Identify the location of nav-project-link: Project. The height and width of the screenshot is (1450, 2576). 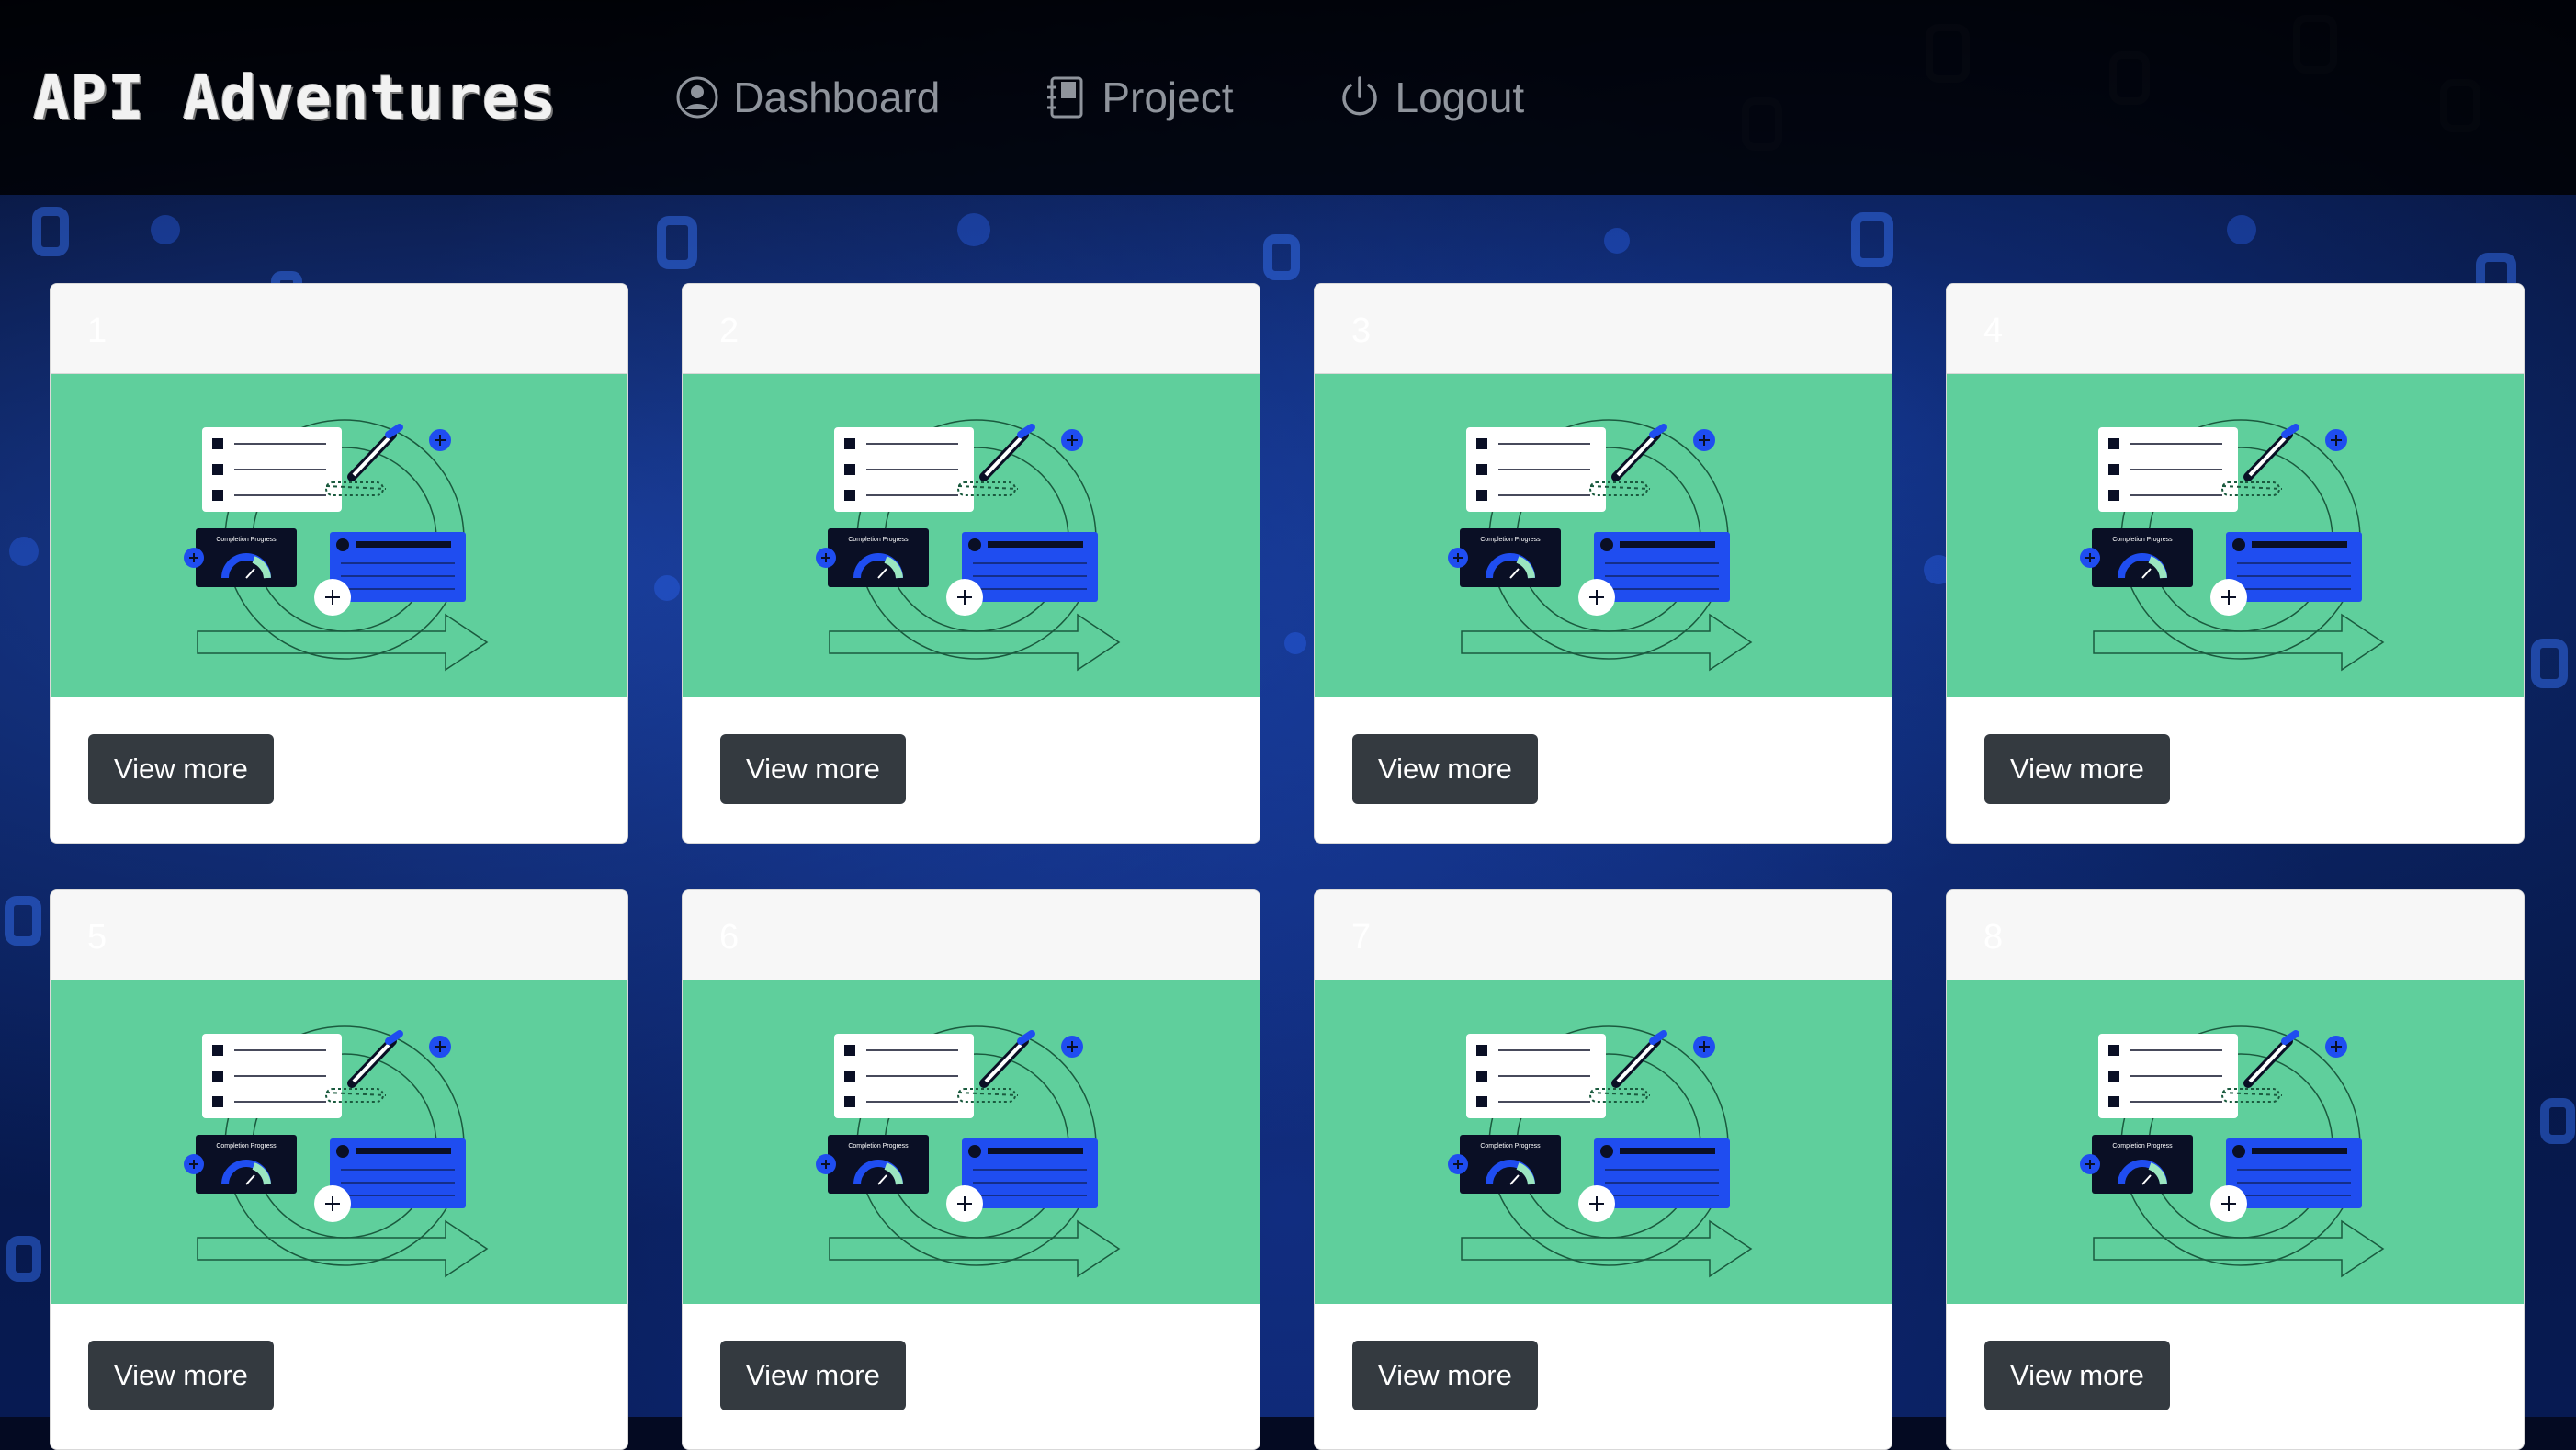
(1138, 97).